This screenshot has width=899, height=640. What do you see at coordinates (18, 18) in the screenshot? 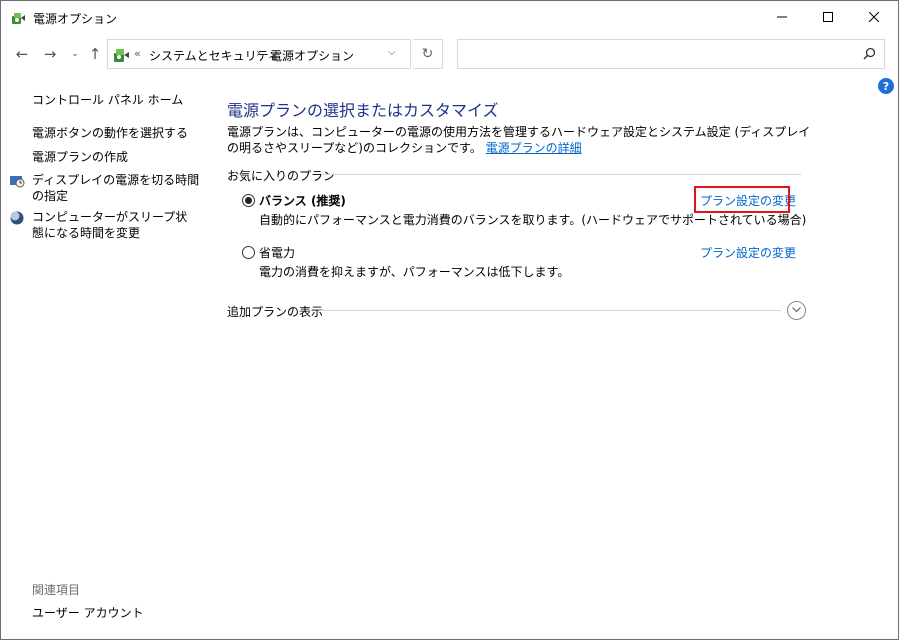
I see `power-options-icon` at bounding box center [18, 18].